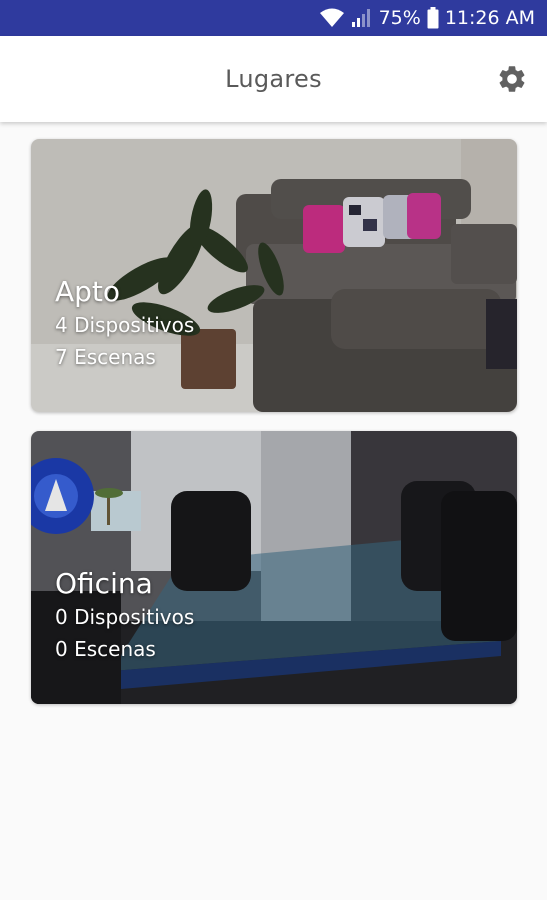 The height and width of the screenshot is (900, 547). Describe the element at coordinates (489, 18) in the screenshot. I see `clock: 11:26 AM` at that location.